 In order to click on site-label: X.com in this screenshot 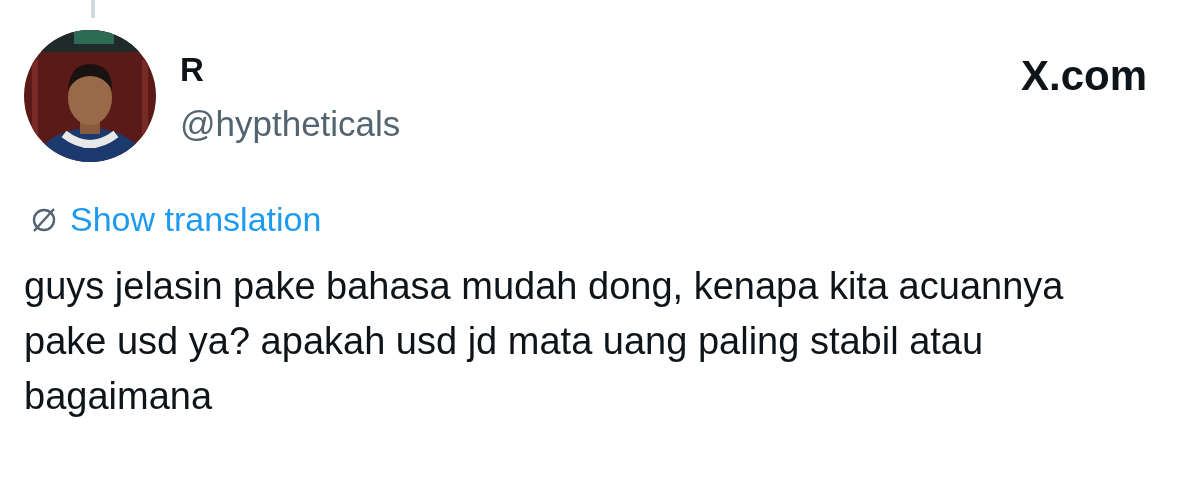, I will do `click(1083, 76)`.